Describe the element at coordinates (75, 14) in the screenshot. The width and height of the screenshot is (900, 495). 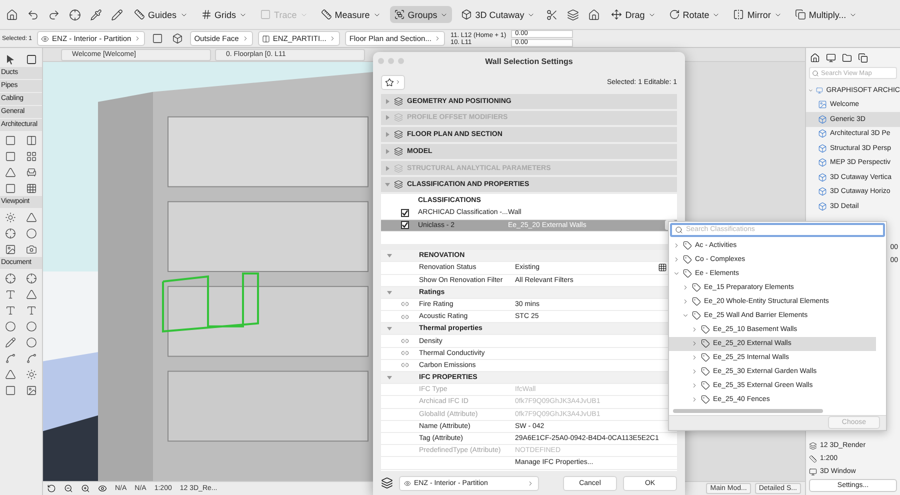
I see `crosshair-button` at that location.